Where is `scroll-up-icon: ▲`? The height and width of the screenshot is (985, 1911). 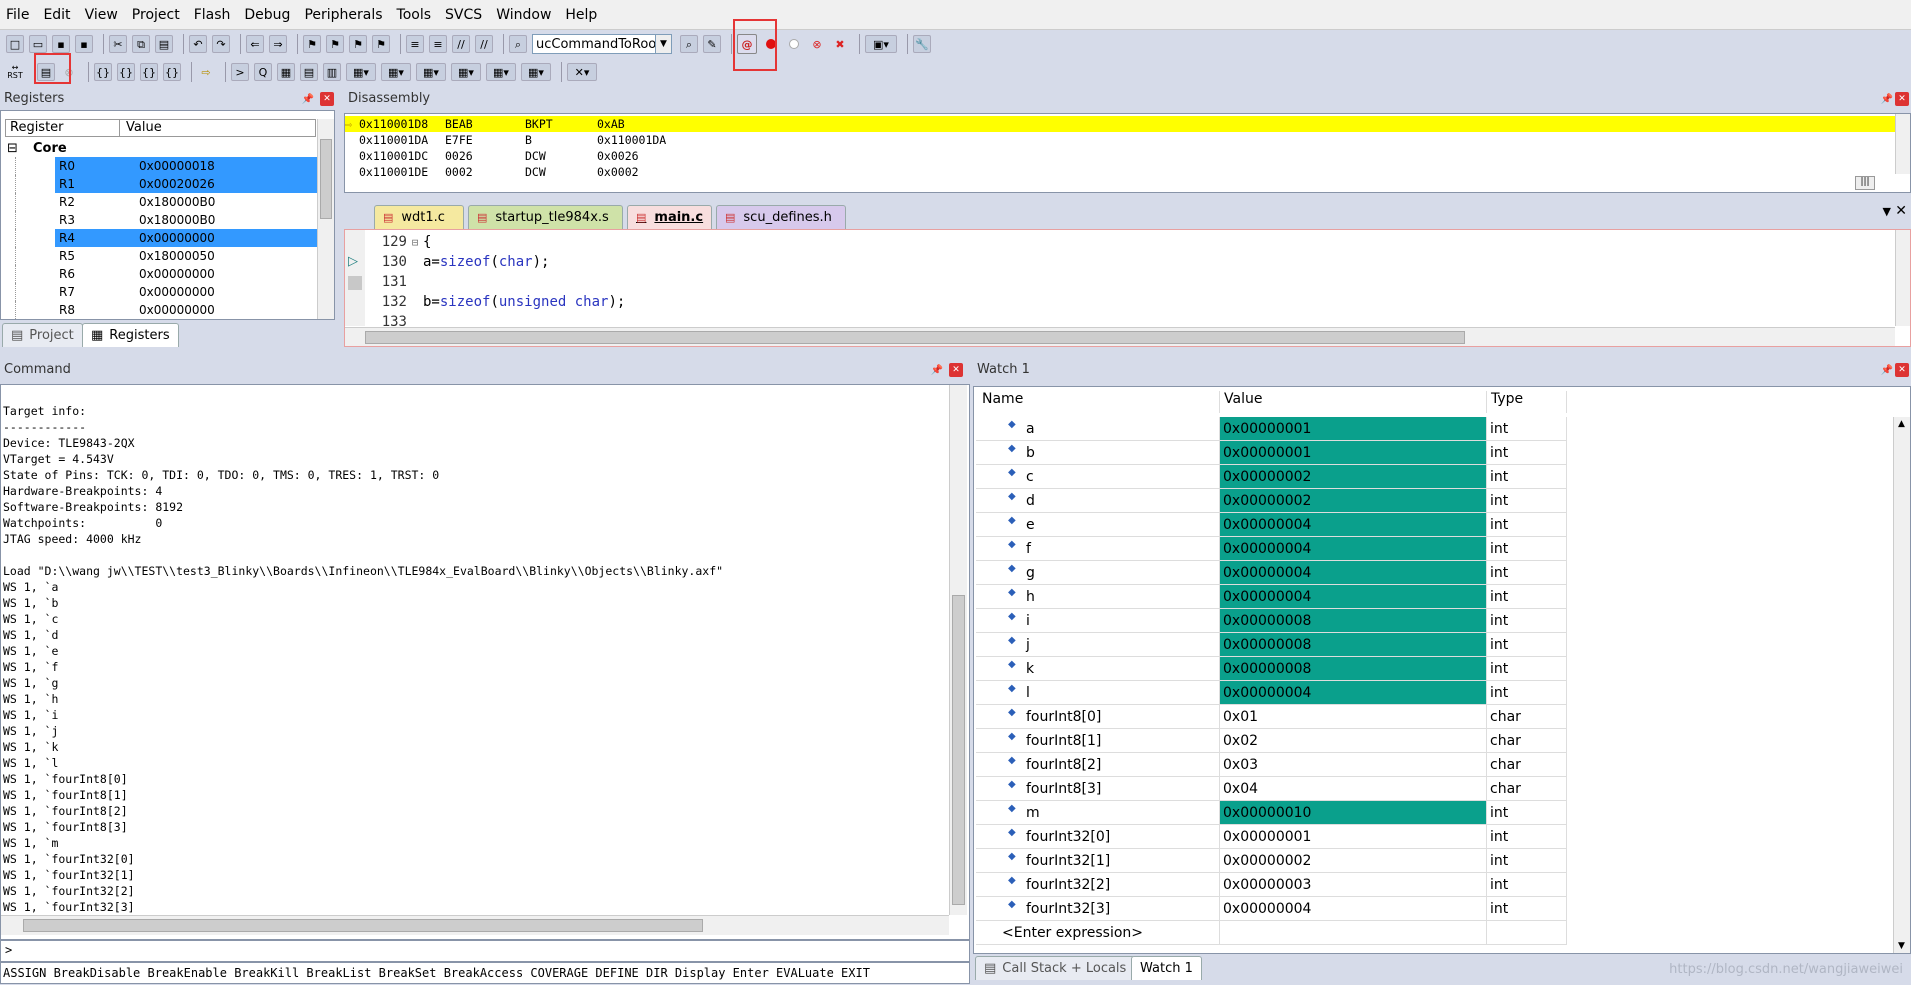 scroll-up-icon: ▲ is located at coordinates (1901, 424).